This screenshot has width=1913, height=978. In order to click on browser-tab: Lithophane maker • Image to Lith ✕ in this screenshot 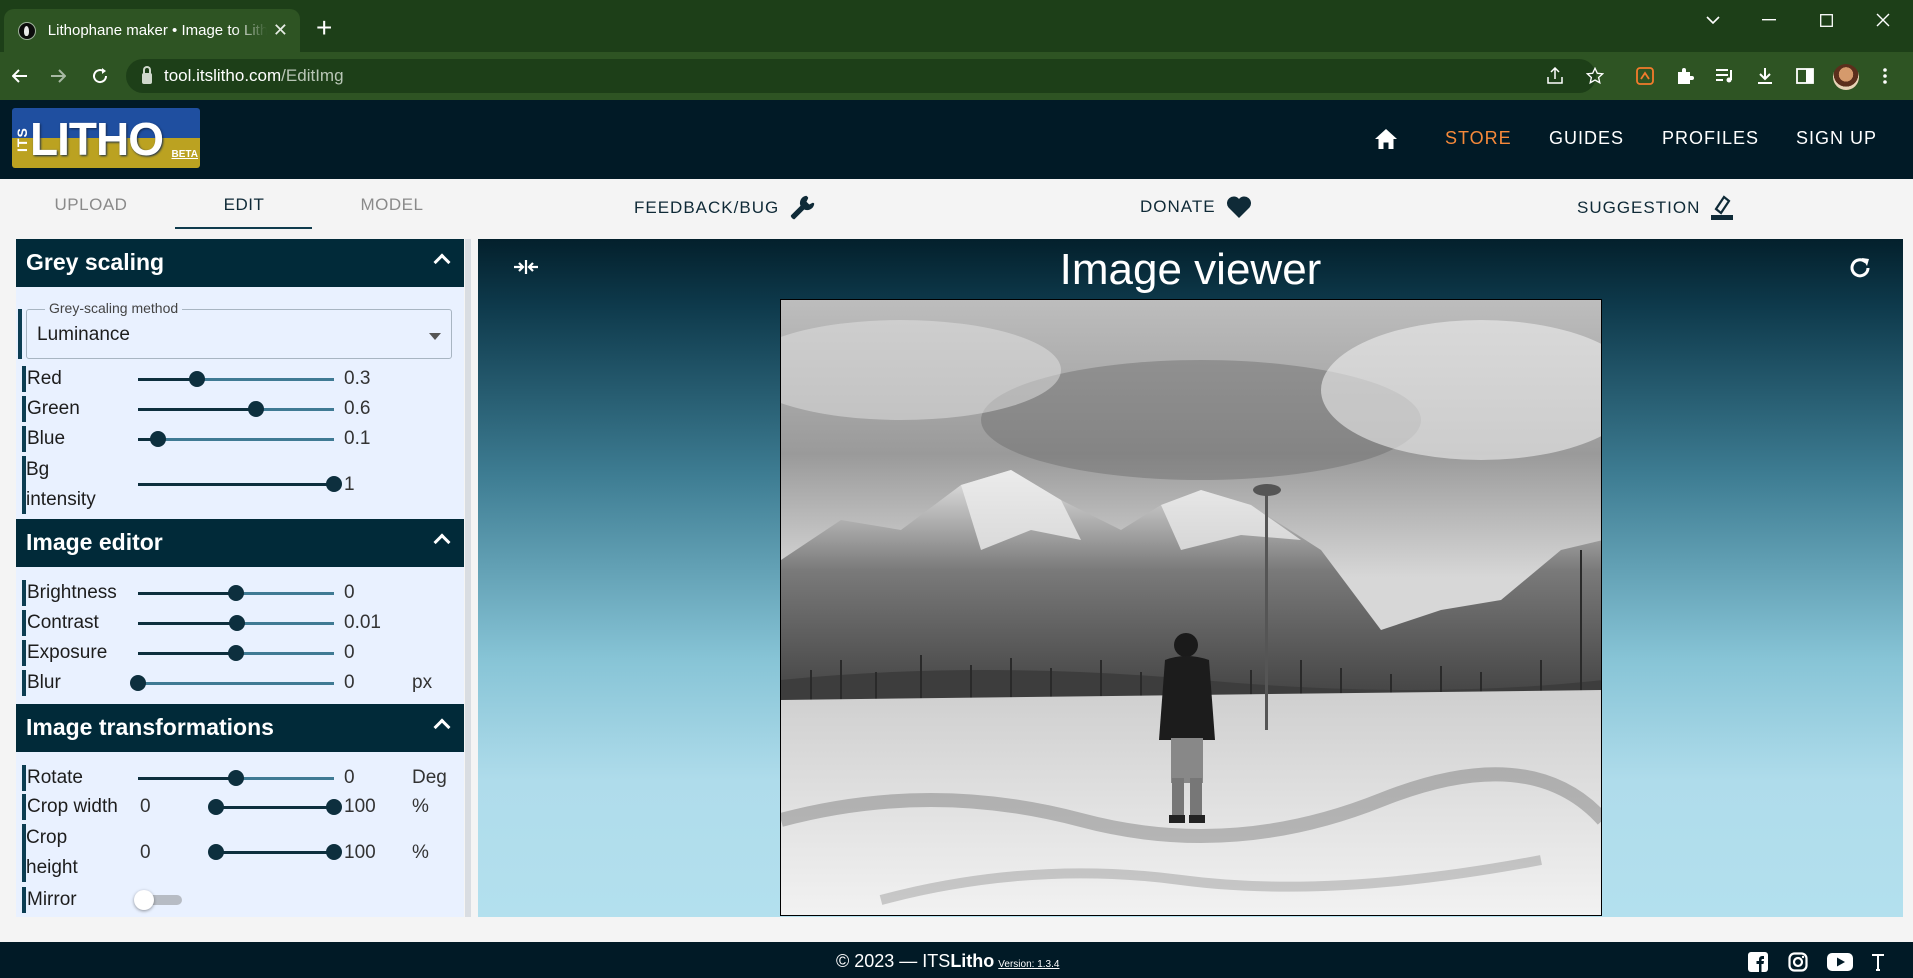, I will do `click(152, 30)`.